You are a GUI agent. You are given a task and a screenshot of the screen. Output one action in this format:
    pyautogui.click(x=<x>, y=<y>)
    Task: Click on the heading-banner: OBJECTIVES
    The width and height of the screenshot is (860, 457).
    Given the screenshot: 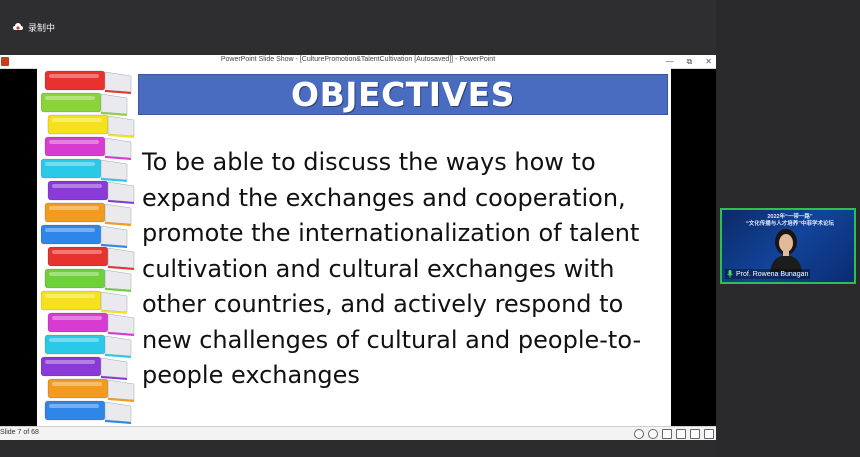 What is the action you would take?
    pyautogui.click(x=403, y=94)
    